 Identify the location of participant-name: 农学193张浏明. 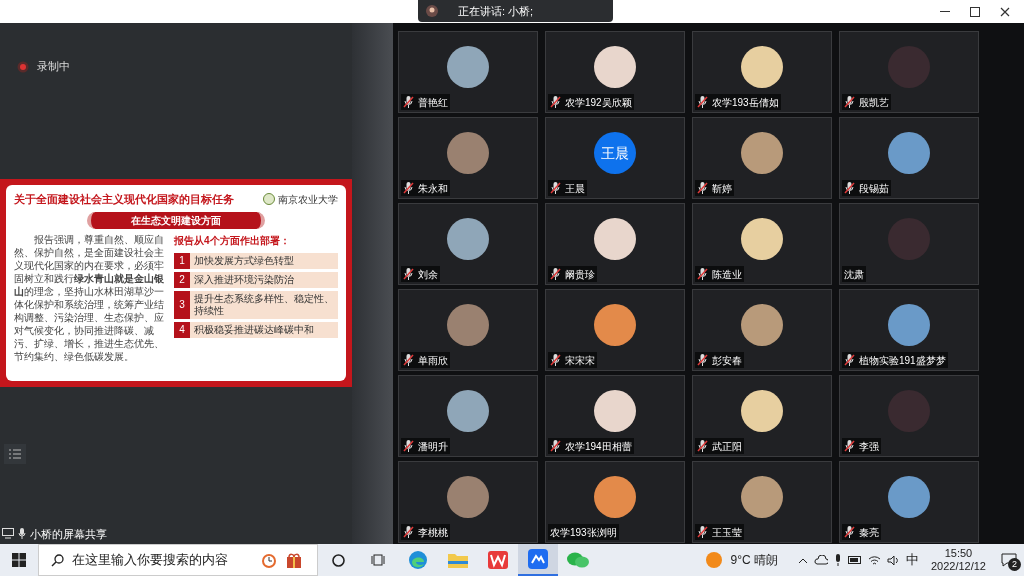
(583, 532).